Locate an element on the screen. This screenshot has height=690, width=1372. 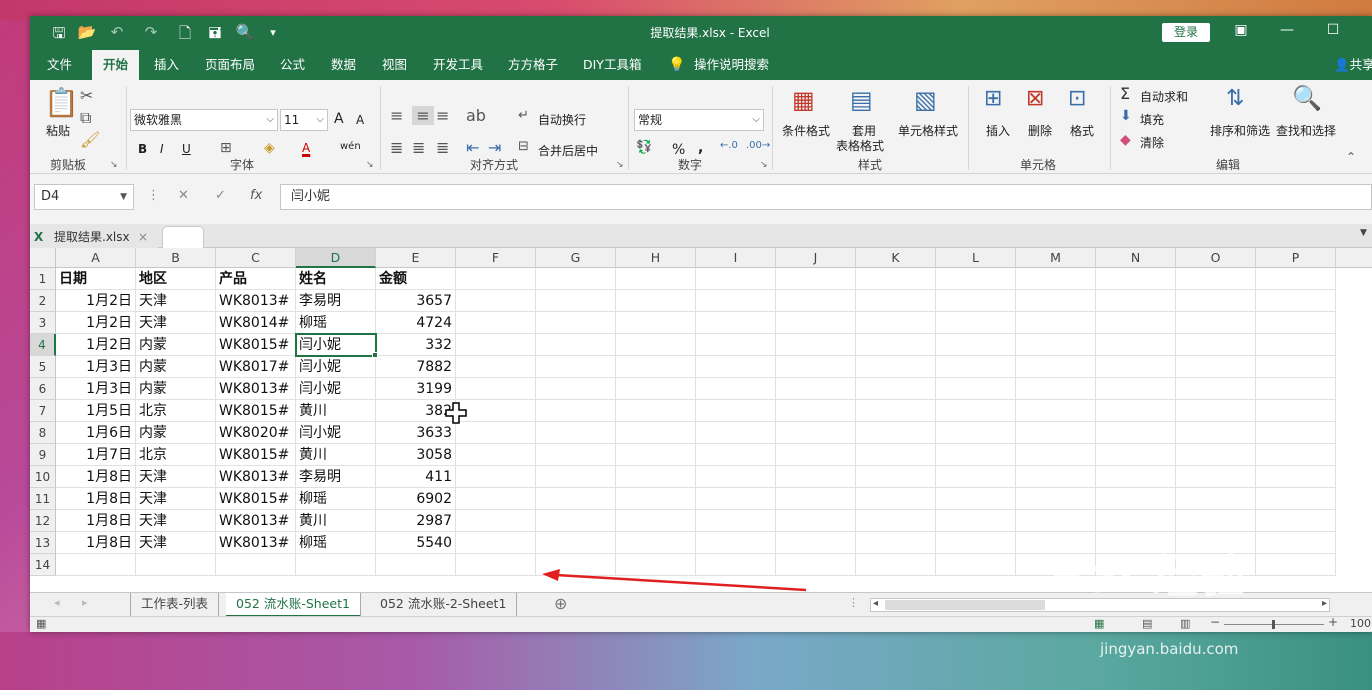
bold-button: B is located at coordinates (142, 149).